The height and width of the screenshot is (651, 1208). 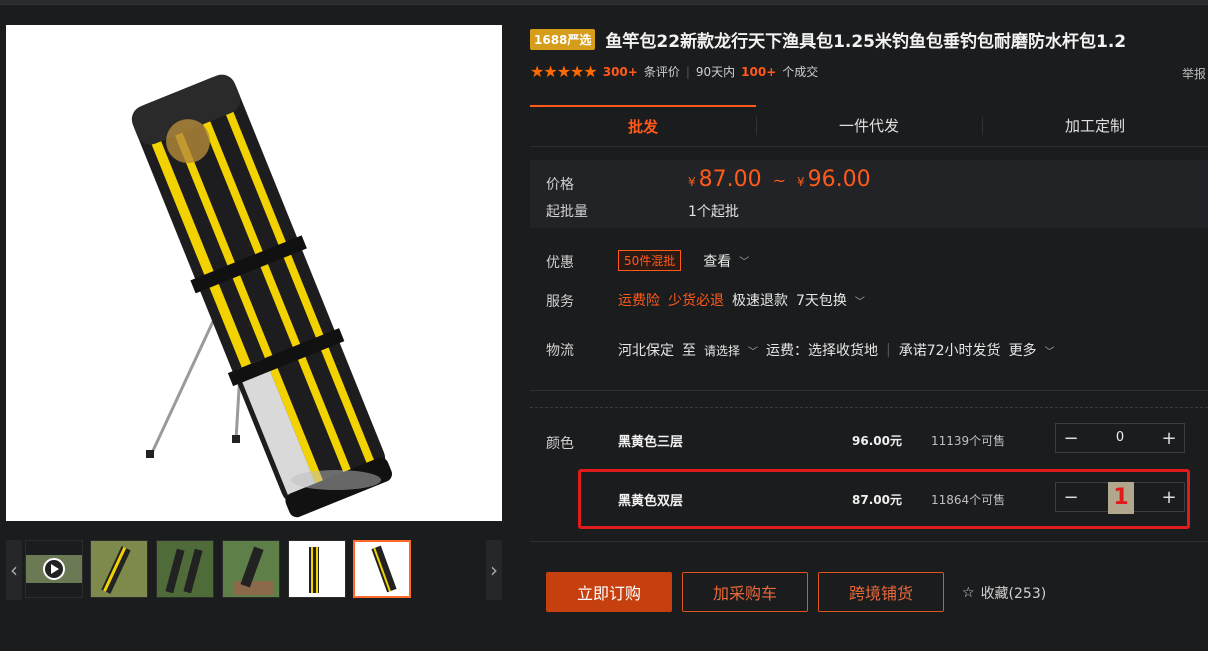 What do you see at coordinates (722, 350) in the screenshot?
I see `destination-select: 请选择` at bounding box center [722, 350].